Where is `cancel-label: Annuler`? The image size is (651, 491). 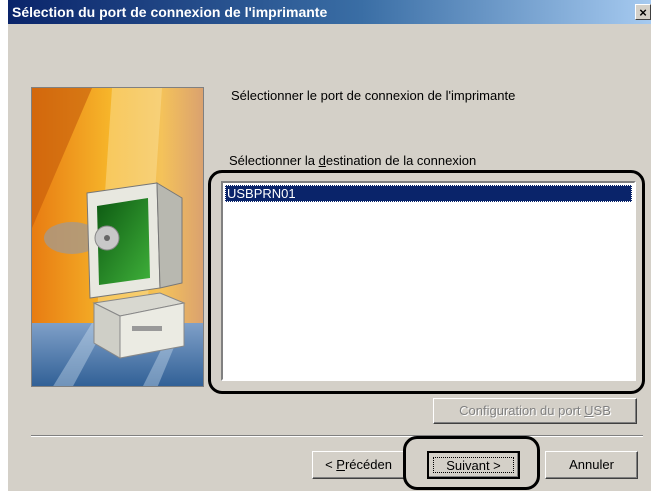
cancel-label: Annuler is located at coordinates (591, 464).